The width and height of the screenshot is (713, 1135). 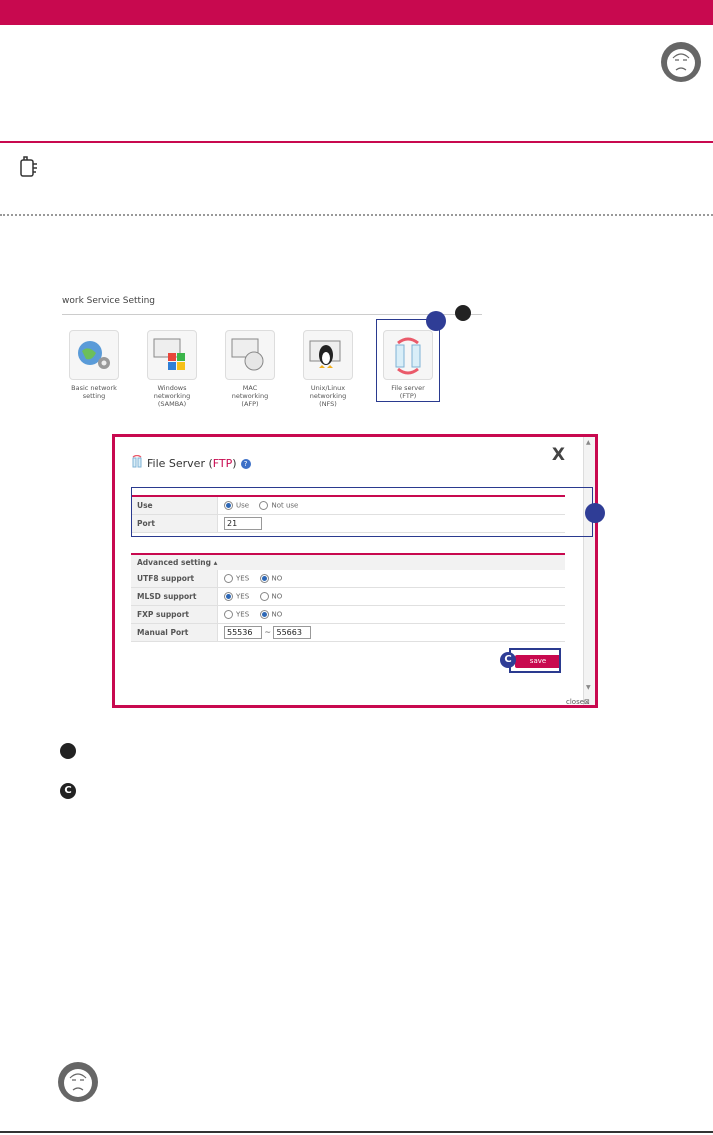 I want to click on service-basic-network: Basic network setting, so click(x=94, y=365).